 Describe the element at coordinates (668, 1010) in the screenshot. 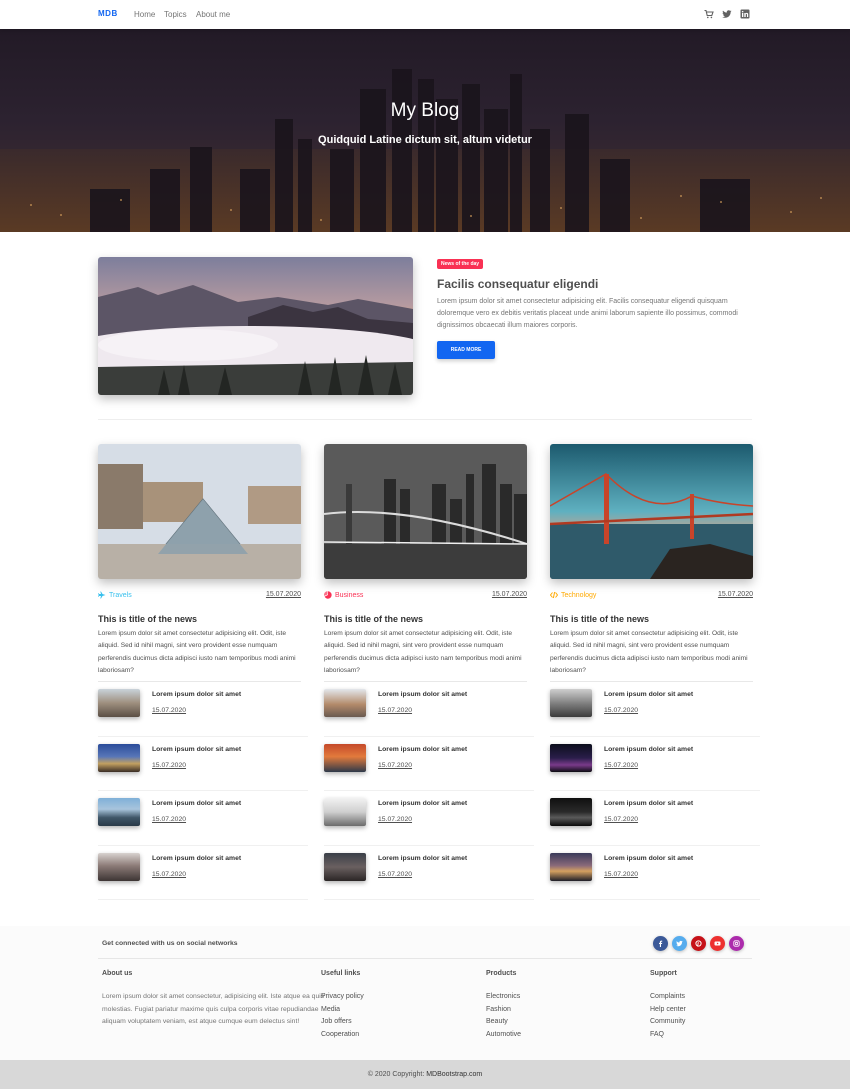

I see `footer-link-help-center: Help center` at that location.